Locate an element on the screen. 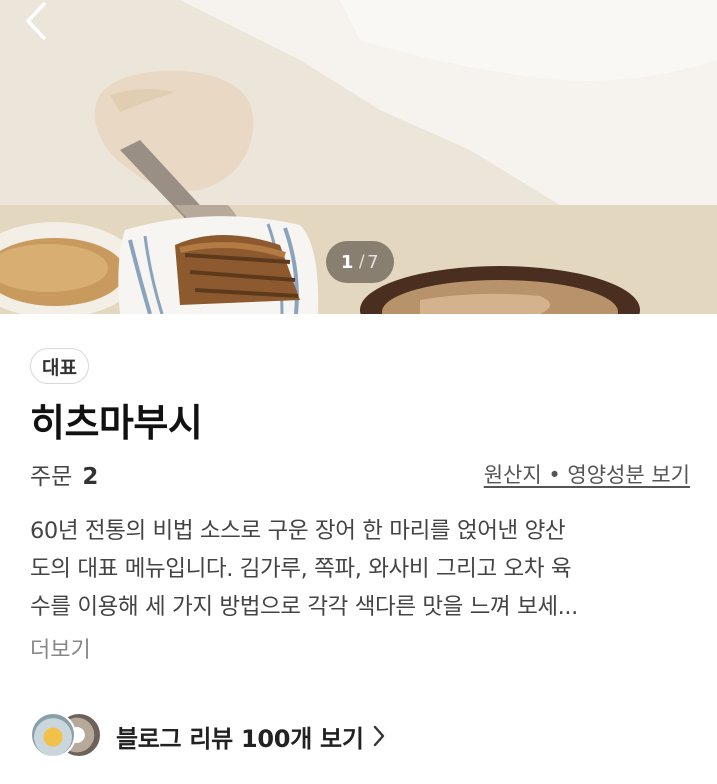 Image resolution: width=717 pixels, height=784 pixels. photo-counter: 1 / 7 is located at coordinates (360, 262).